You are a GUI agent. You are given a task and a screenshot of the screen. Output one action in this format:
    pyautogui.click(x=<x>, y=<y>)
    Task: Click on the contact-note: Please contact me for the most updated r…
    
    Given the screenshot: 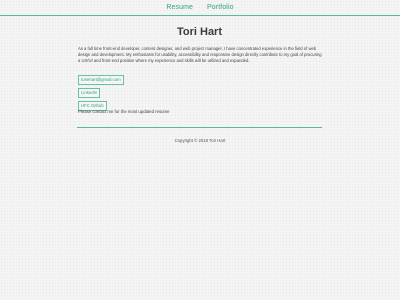 What is the action you would take?
    pyautogui.click(x=124, y=111)
    